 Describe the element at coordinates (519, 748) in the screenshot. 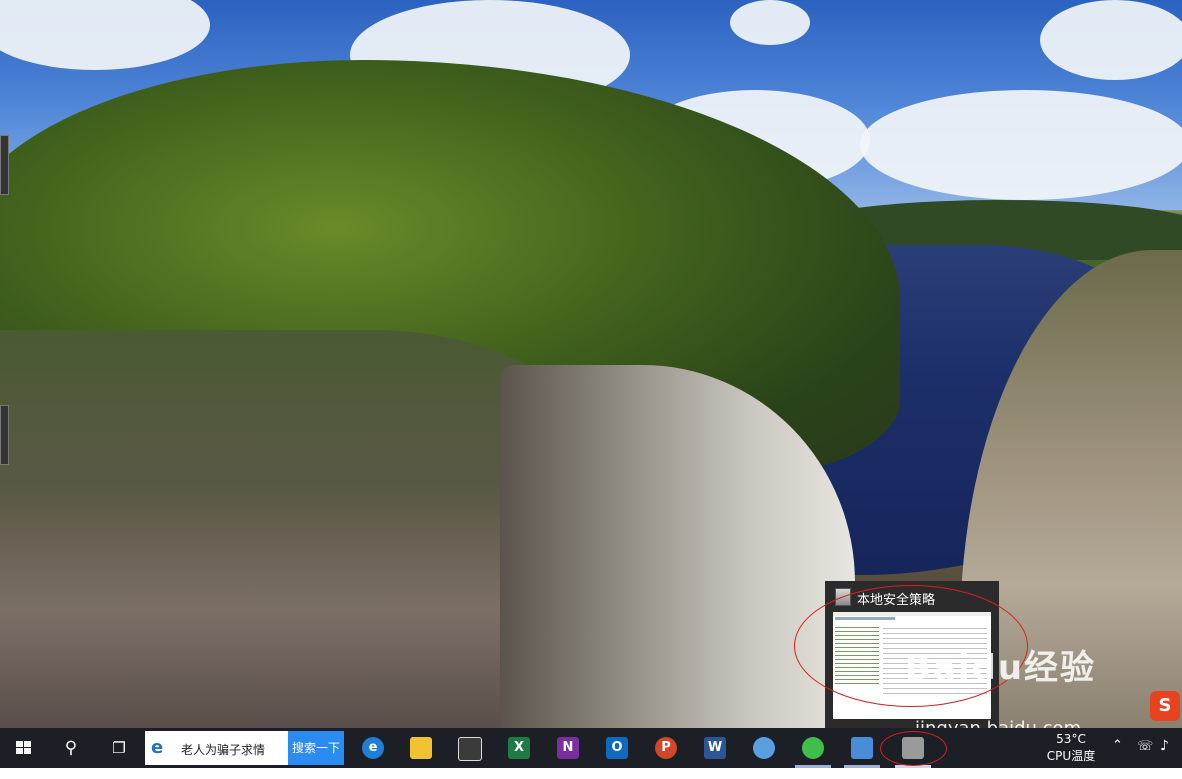

I see `excel-icon: X` at that location.